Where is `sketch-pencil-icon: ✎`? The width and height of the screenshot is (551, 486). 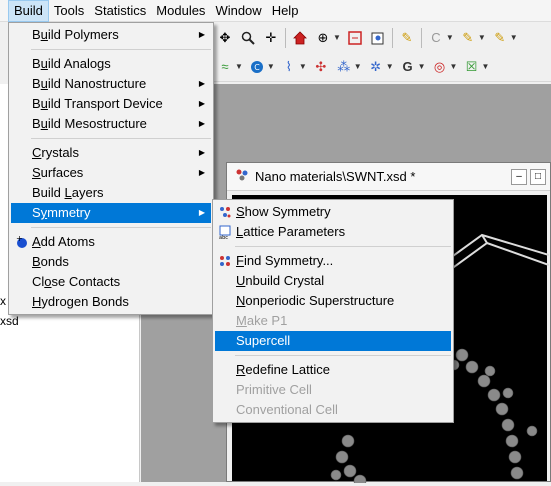 sketch-pencil-icon: ✎ is located at coordinates (407, 38).